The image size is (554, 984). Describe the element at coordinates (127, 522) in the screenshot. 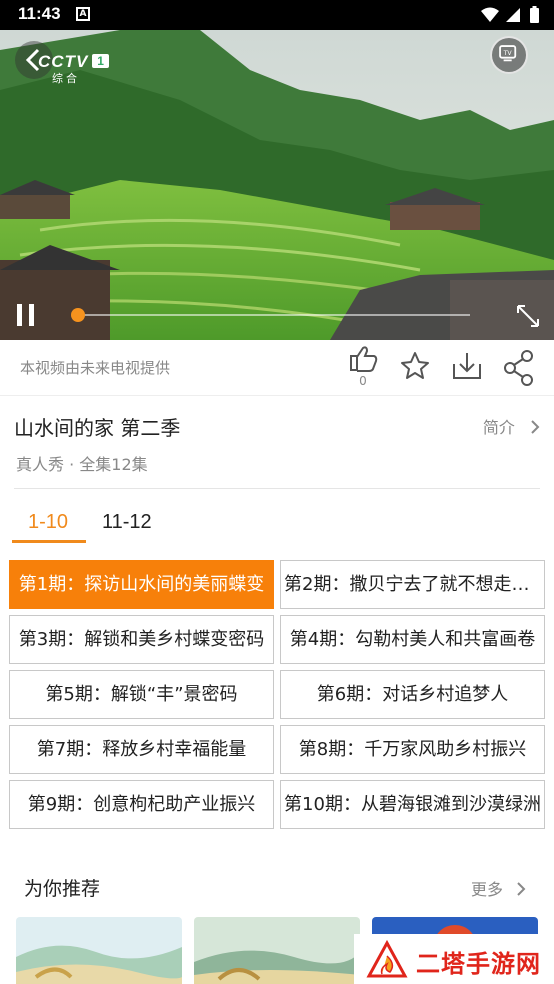

I see `tab-episodes-11-12: 11-12` at that location.